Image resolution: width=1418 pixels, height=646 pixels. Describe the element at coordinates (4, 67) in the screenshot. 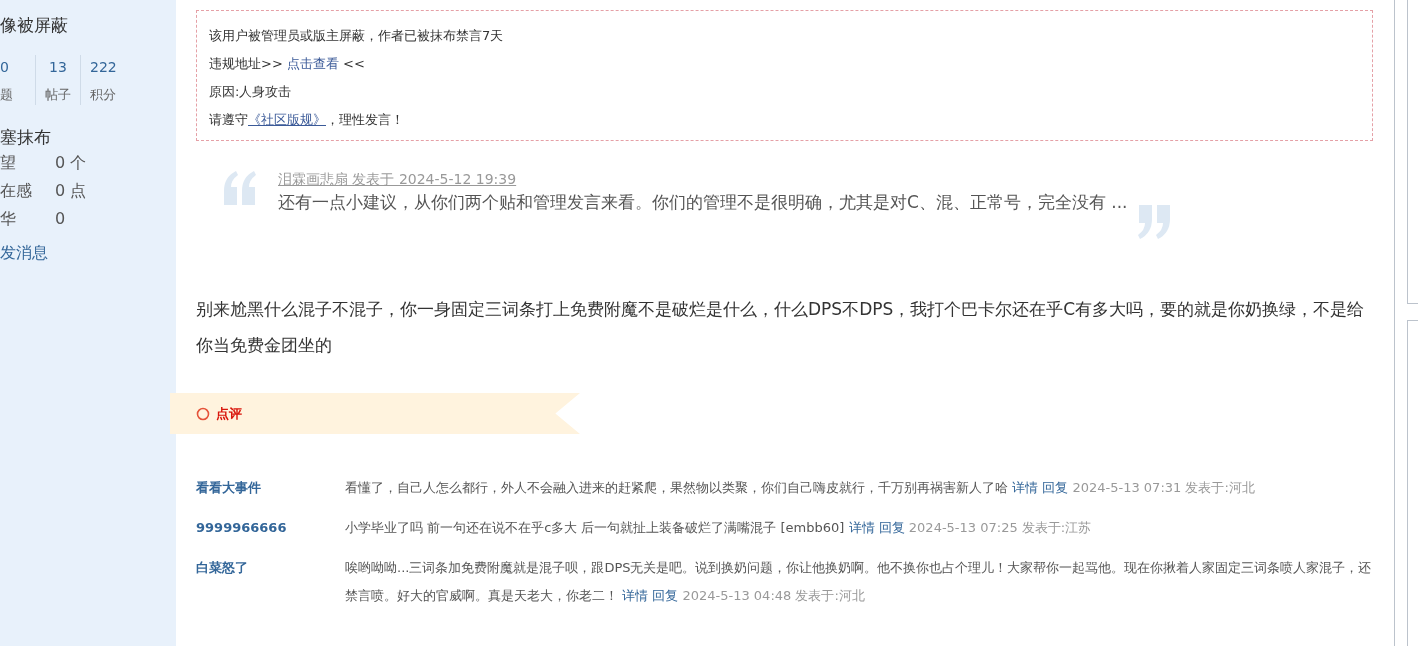

I see `stat-value: 0` at that location.